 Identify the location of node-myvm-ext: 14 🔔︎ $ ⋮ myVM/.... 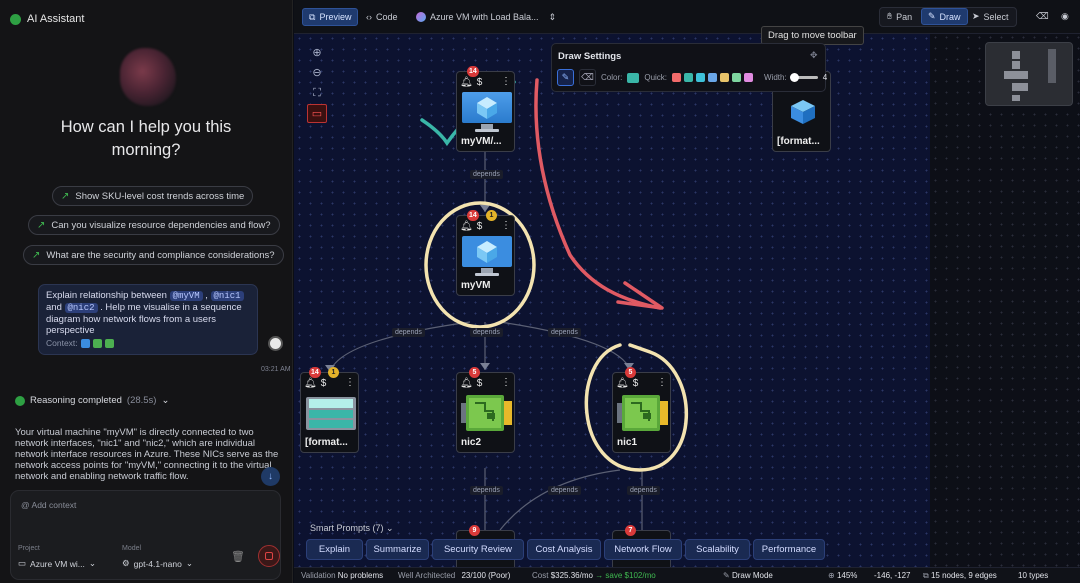
(485, 109).